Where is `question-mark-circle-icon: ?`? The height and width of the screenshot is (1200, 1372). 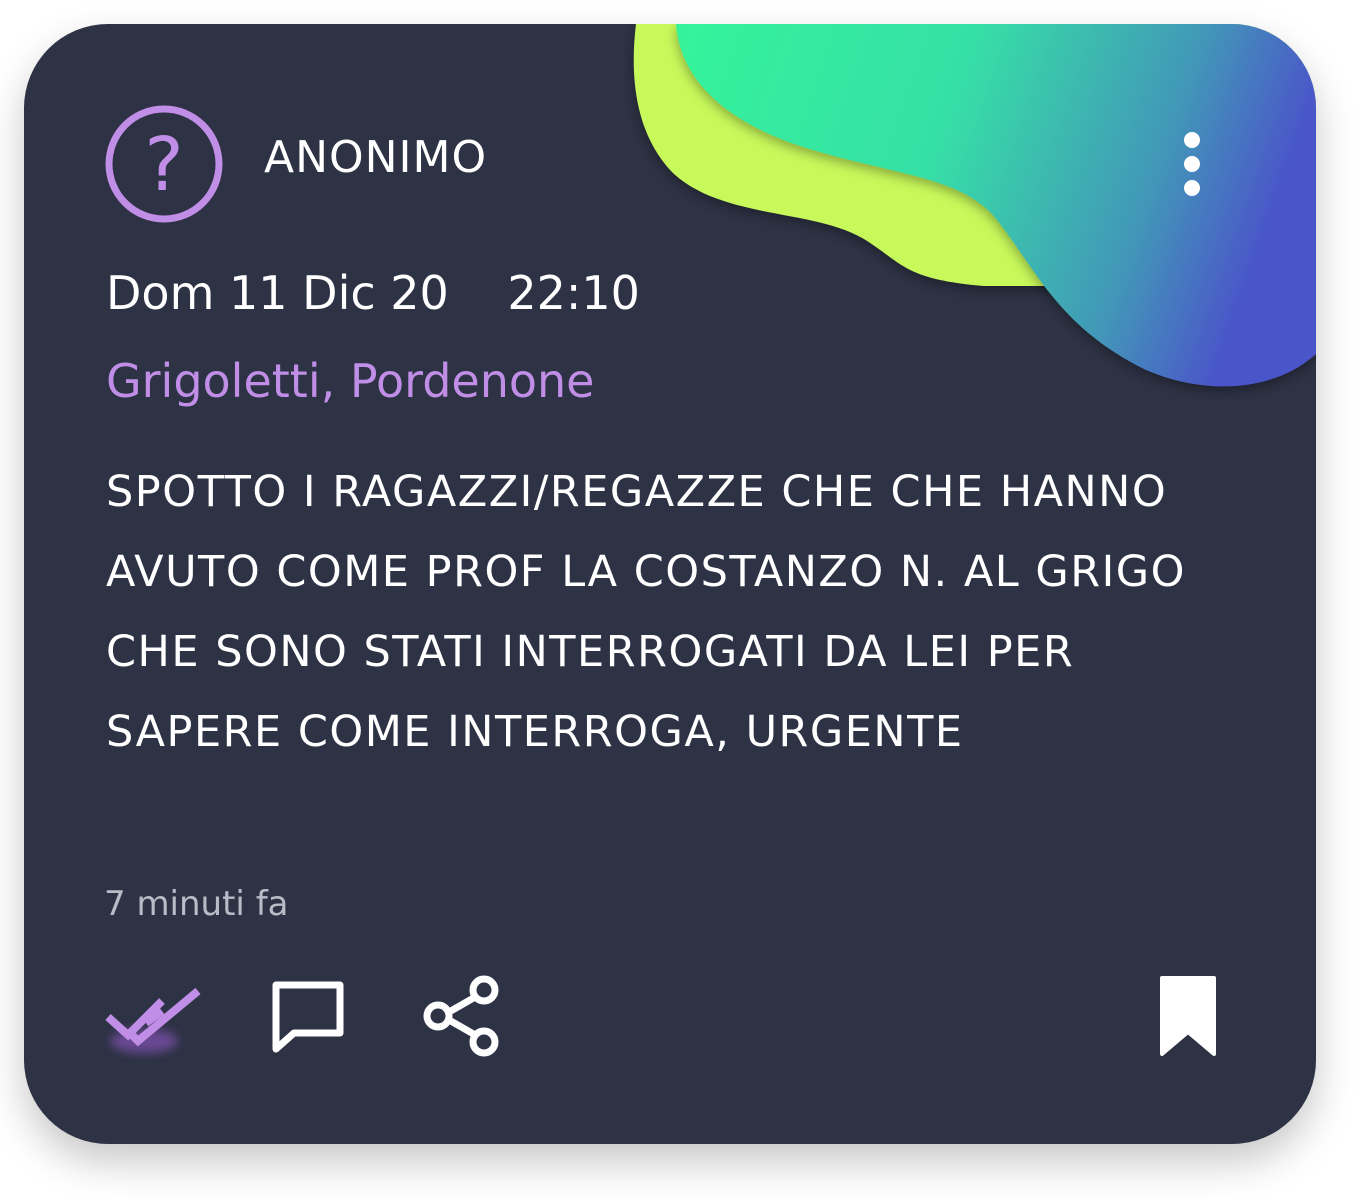 question-mark-circle-icon: ? is located at coordinates (164, 164).